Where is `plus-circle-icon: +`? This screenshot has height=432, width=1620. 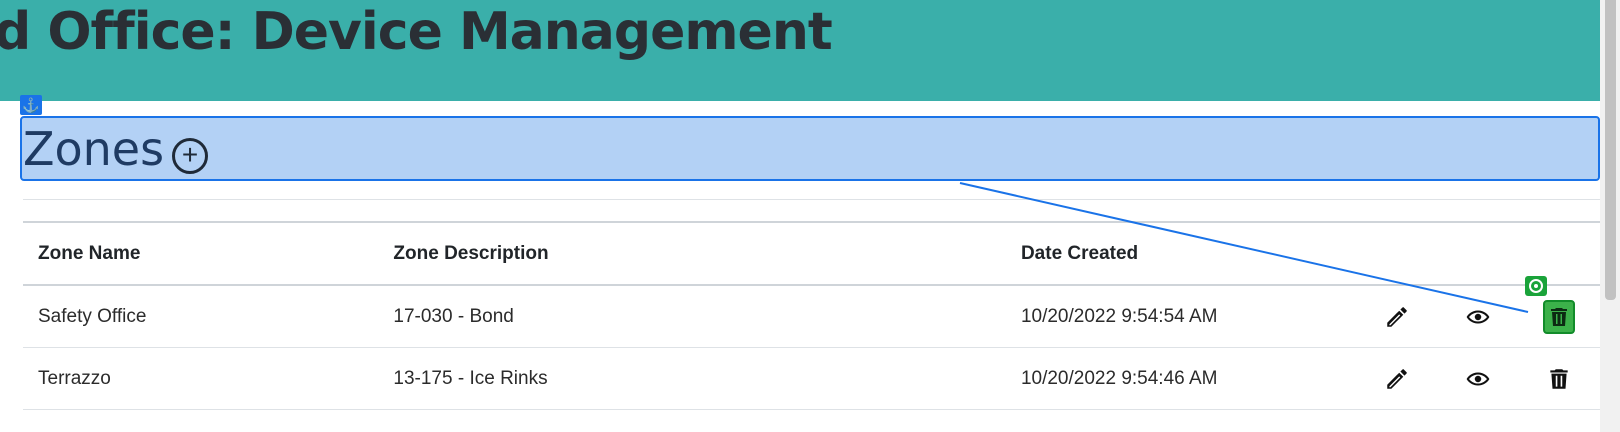 plus-circle-icon: + is located at coordinates (190, 154).